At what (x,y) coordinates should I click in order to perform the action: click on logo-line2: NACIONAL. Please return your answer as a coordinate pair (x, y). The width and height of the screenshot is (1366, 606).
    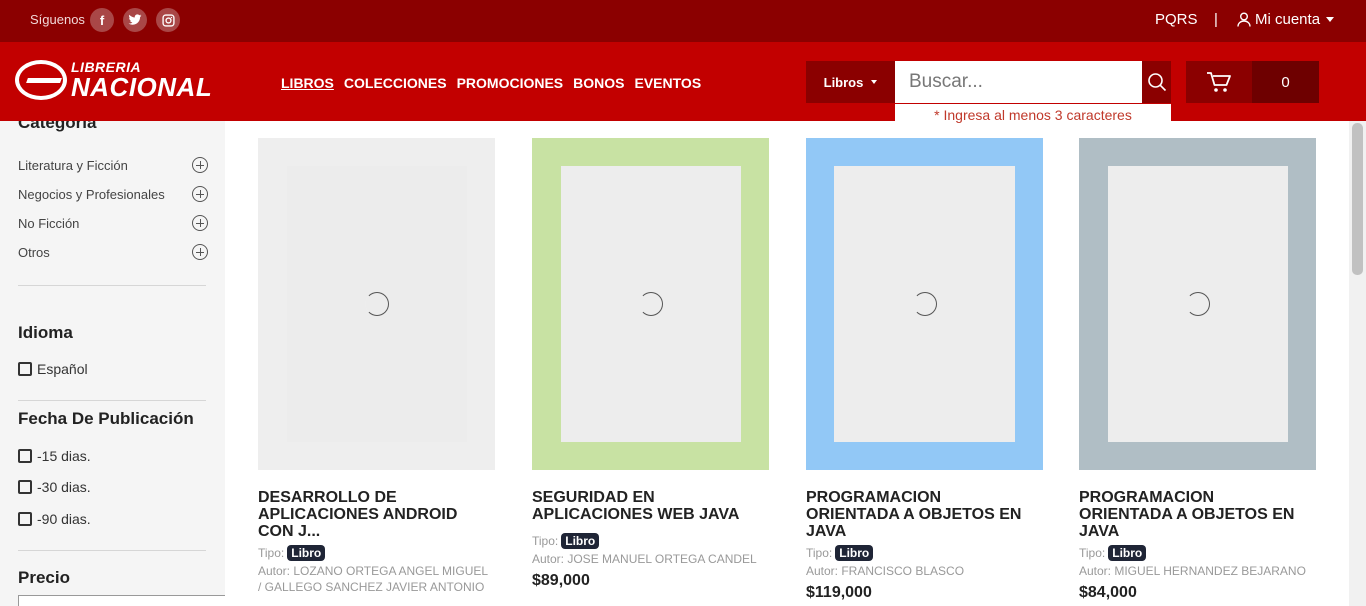
    Looking at the image, I should click on (142, 87).